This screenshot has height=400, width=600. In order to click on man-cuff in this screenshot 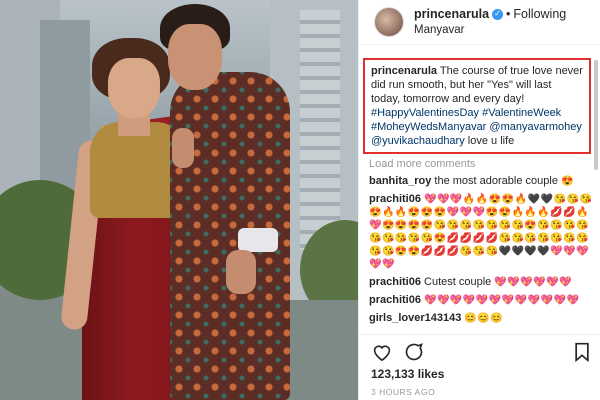, I will do `click(258, 240)`.